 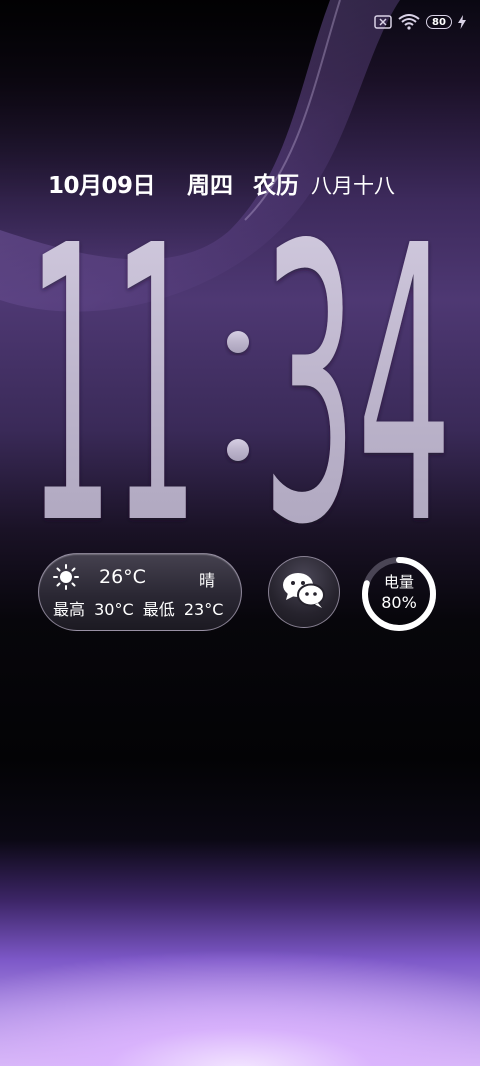 What do you see at coordinates (383, 22) in the screenshot?
I see `no-sim-icon` at bounding box center [383, 22].